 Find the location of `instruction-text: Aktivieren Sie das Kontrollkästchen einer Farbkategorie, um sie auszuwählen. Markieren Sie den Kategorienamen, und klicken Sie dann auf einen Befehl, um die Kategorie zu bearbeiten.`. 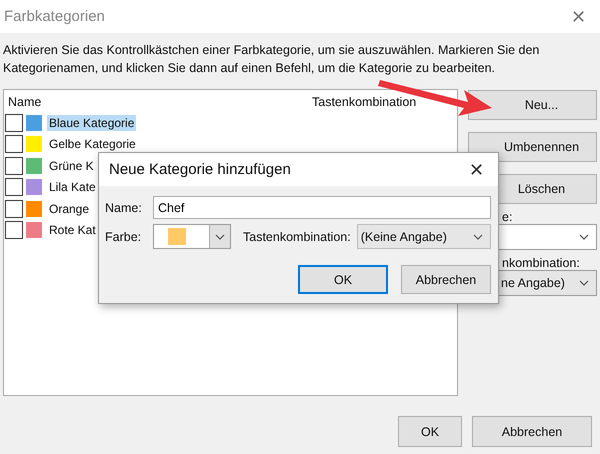

instruction-text: Aktivieren Sie das Kontrollkästchen einer Farbkategorie, um sie auszuwählen. Markieren Sie den Kategorienamen, und klicken Sie dann auf einen Befehl, um die Kategorie zu bearbeiten. is located at coordinates (271, 59).